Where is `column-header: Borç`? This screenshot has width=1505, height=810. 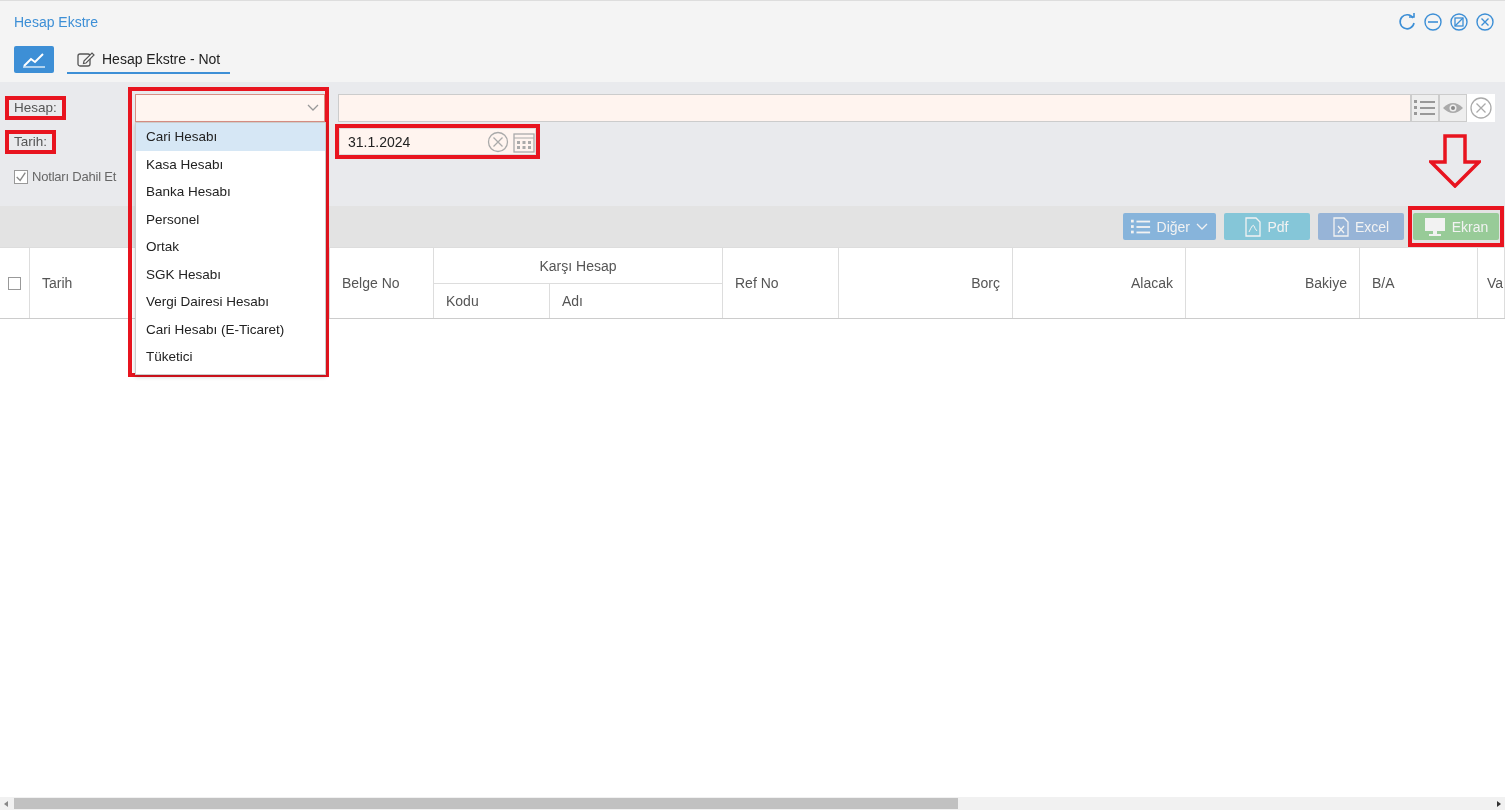
column-header: Borç is located at coordinates (926, 283).